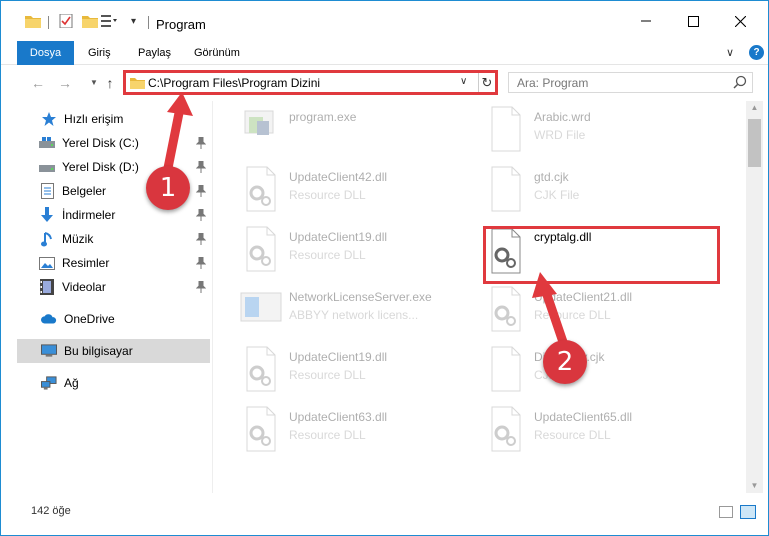 The height and width of the screenshot is (536, 769). I want to click on sidebar-item-onedrive: OneDrive, so click(113, 319).